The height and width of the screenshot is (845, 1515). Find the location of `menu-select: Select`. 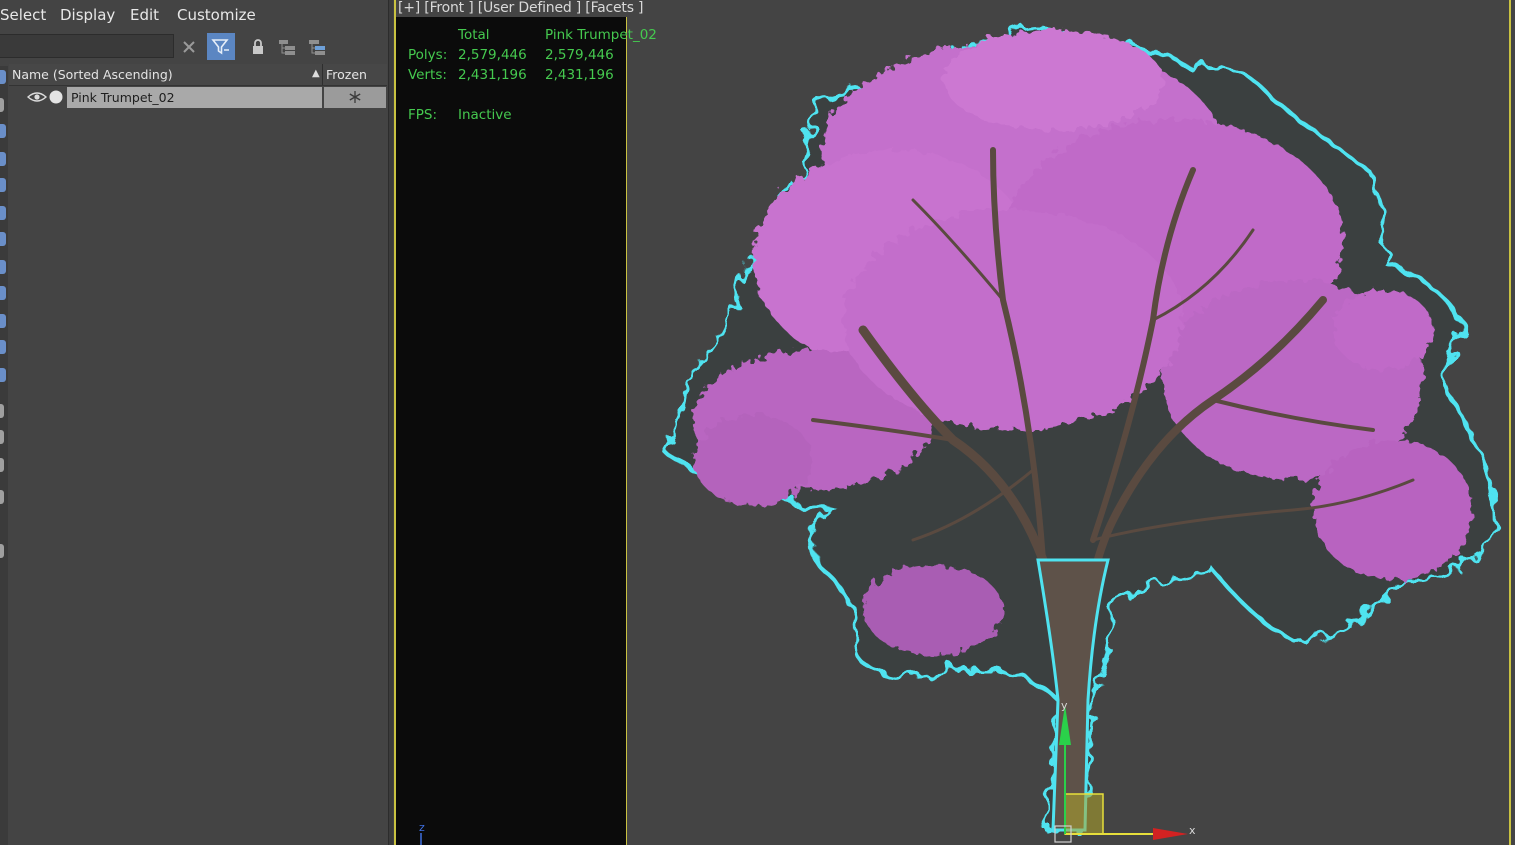

menu-select: Select is located at coordinates (23, 15).